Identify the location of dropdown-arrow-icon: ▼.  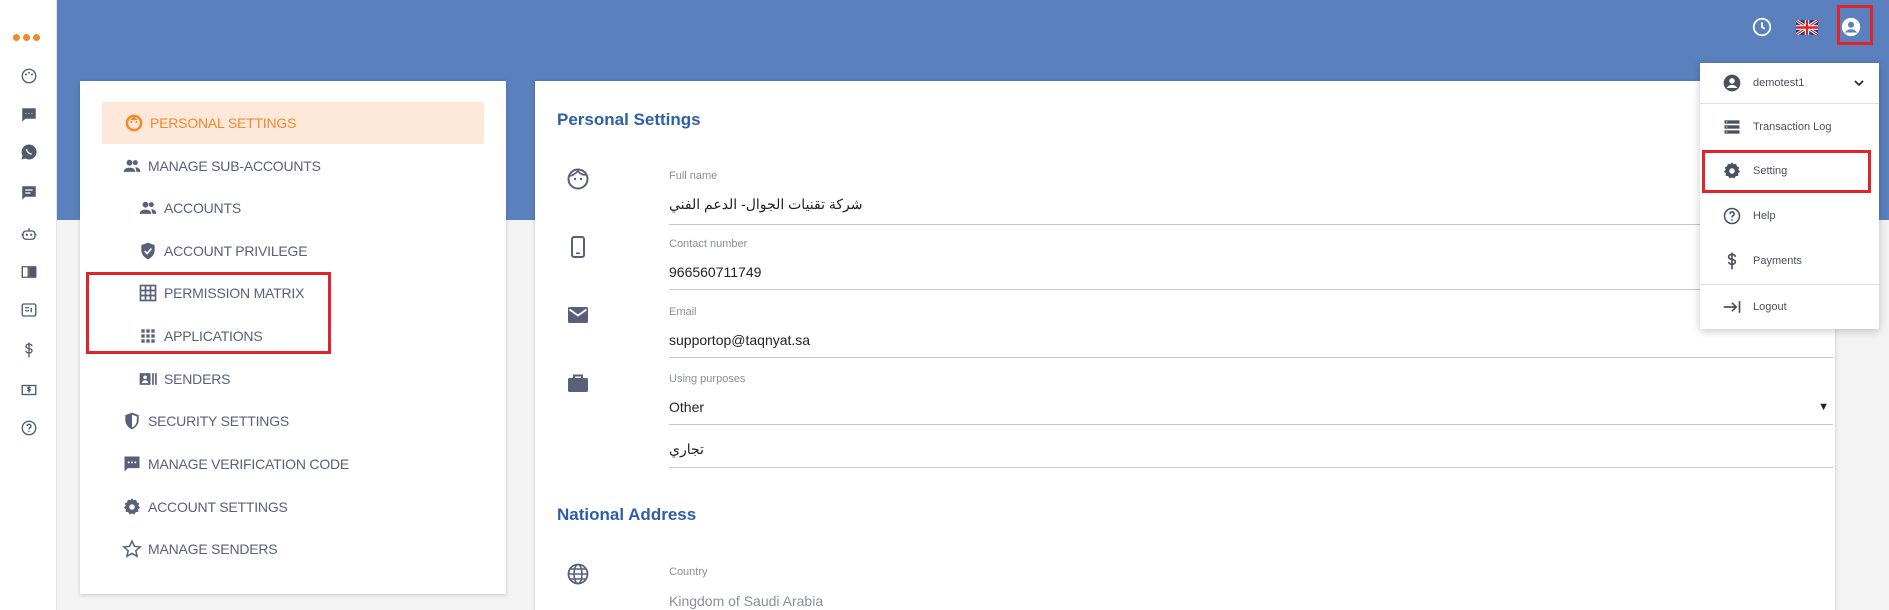
(1823, 407).